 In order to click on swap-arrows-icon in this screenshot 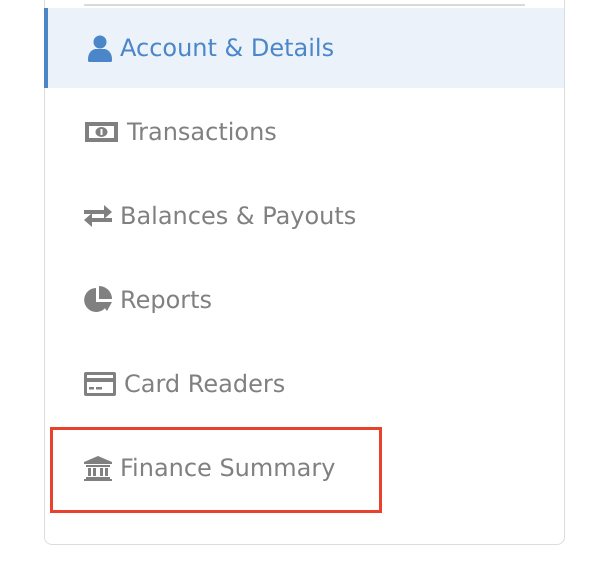, I will do `click(98, 216)`.